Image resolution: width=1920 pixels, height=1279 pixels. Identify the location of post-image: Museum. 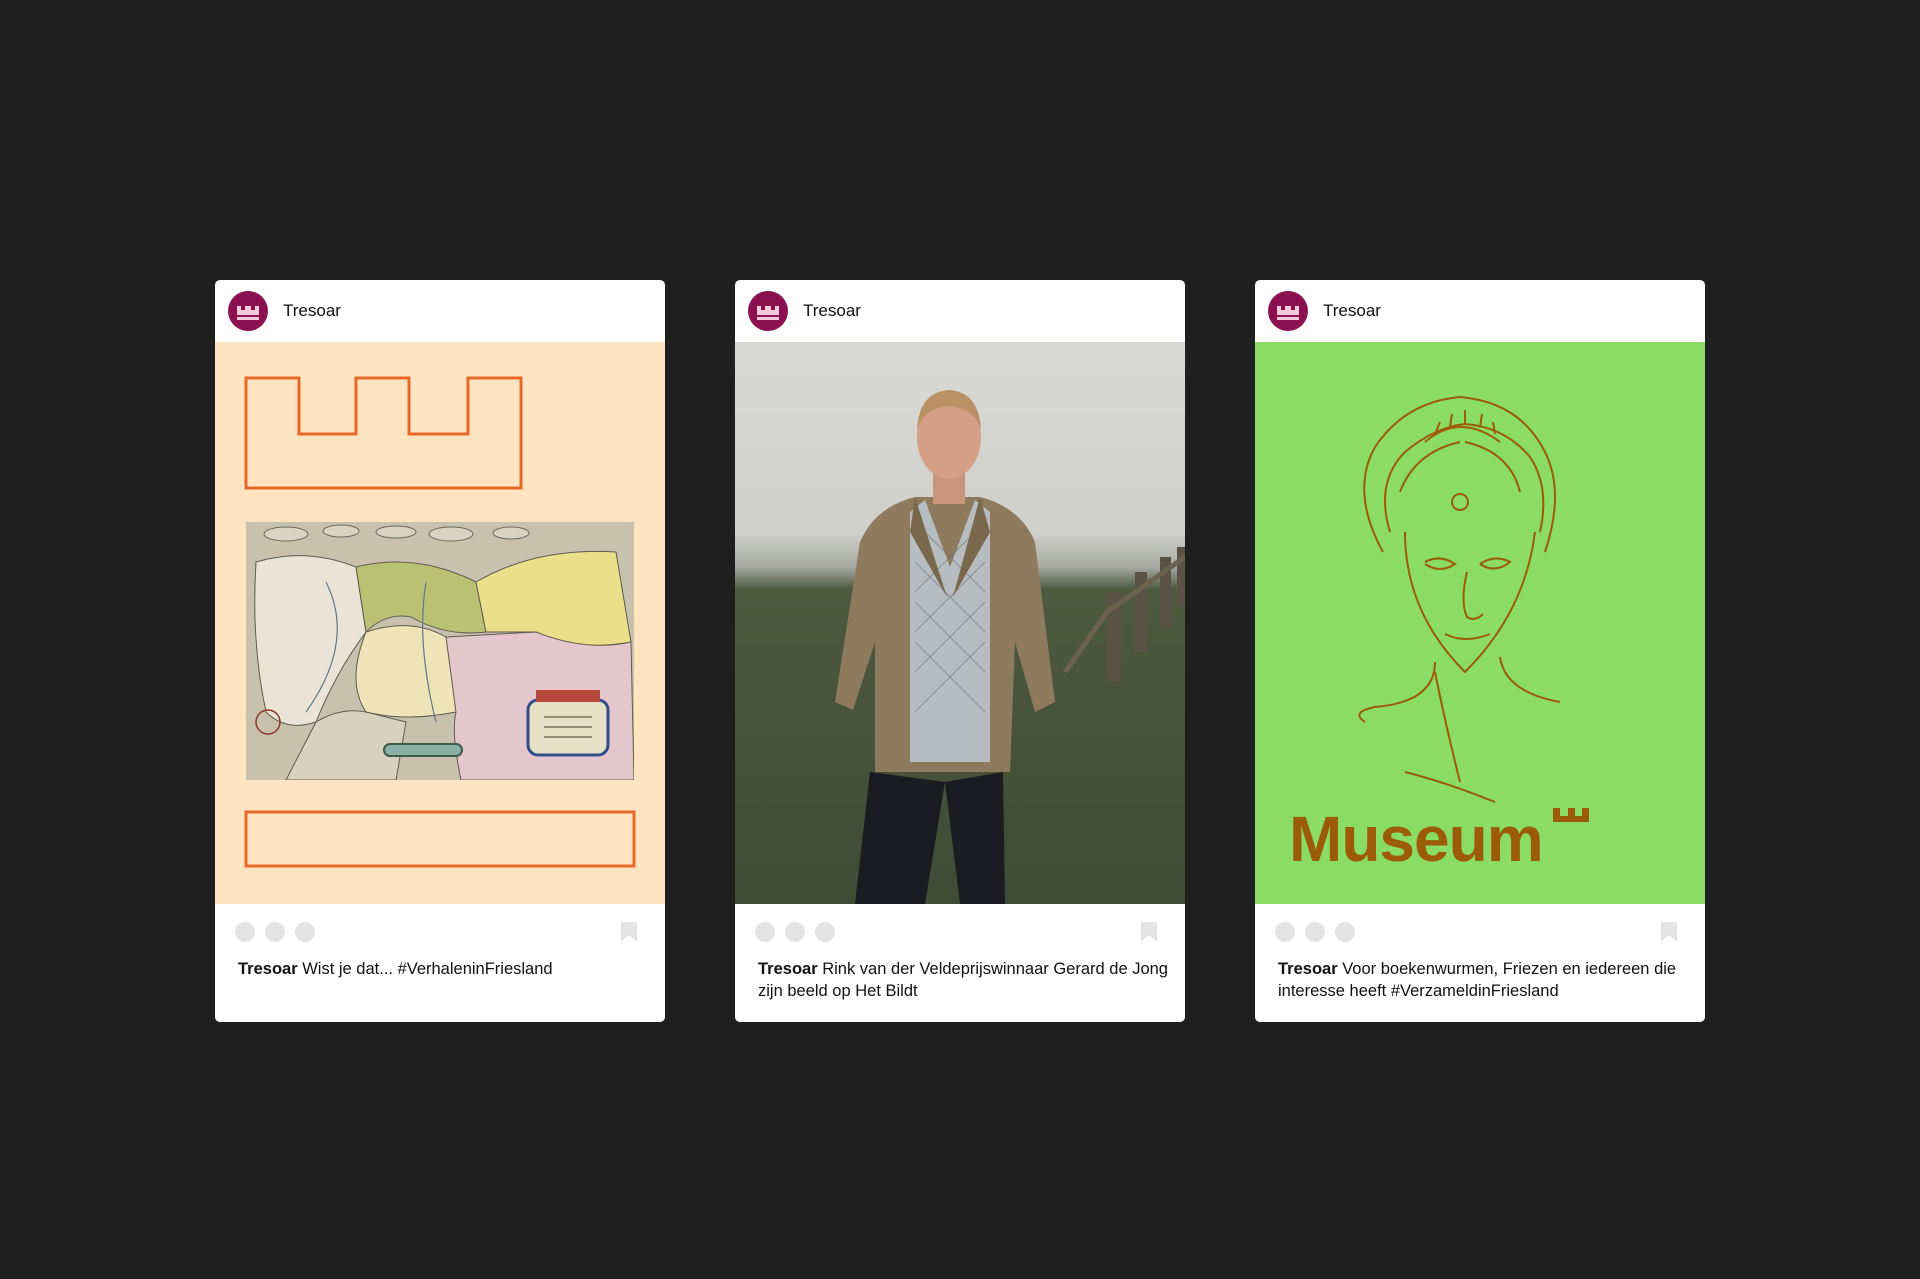
(1480, 623).